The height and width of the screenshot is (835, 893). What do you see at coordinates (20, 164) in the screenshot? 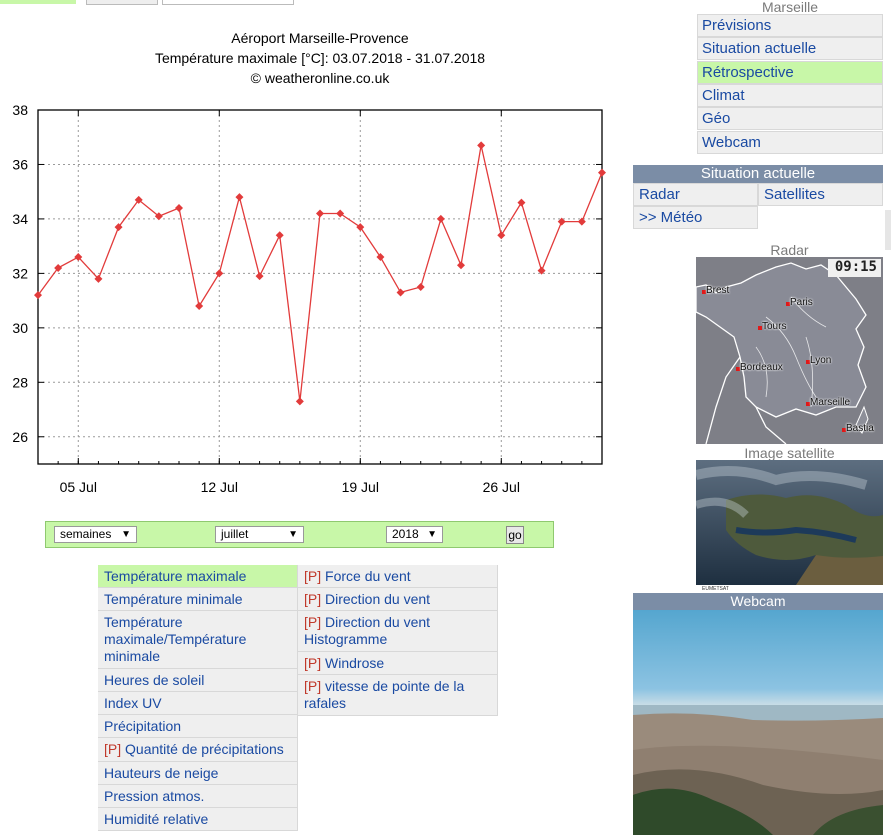
I see `y-tick-label: 36` at bounding box center [20, 164].